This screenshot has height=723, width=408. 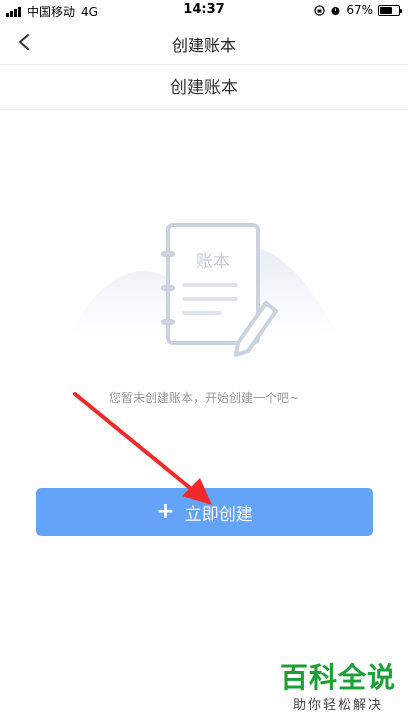 I want to click on status-right: 67%, so click(x=358, y=10).